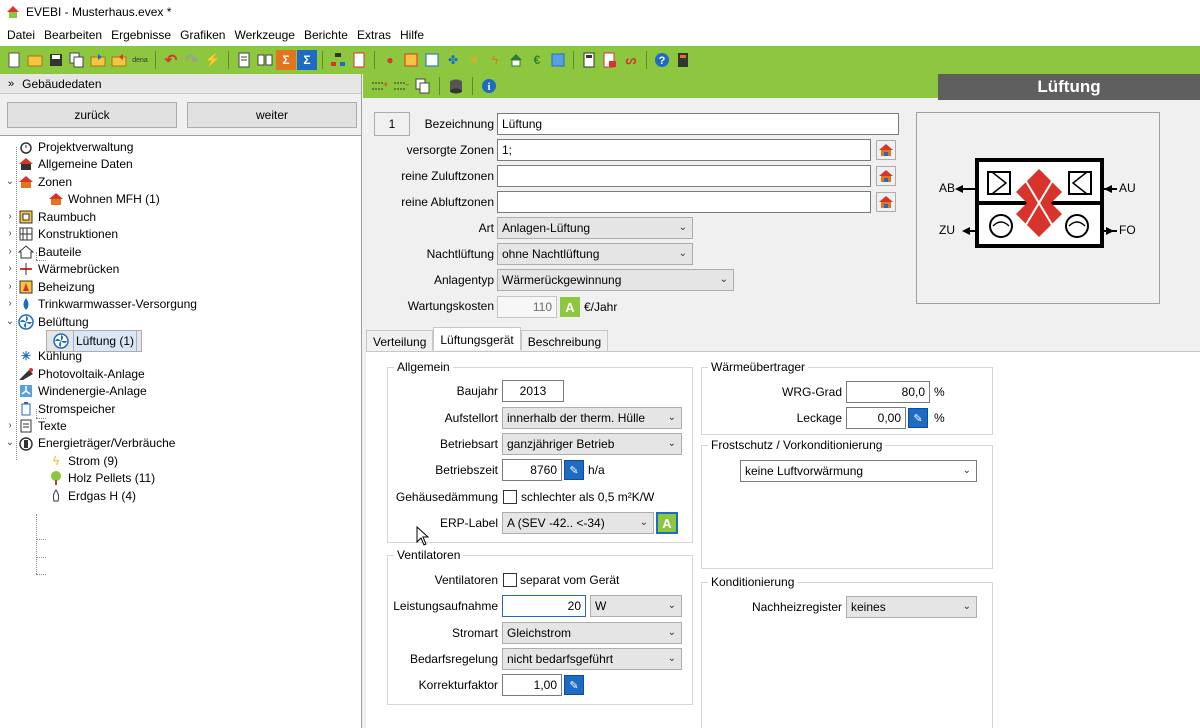 This screenshot has height=728, width=1200. Describe the element at coordinates (11, 84) in the screenshot. I see `collapse-chevron-icon: »` at that location.